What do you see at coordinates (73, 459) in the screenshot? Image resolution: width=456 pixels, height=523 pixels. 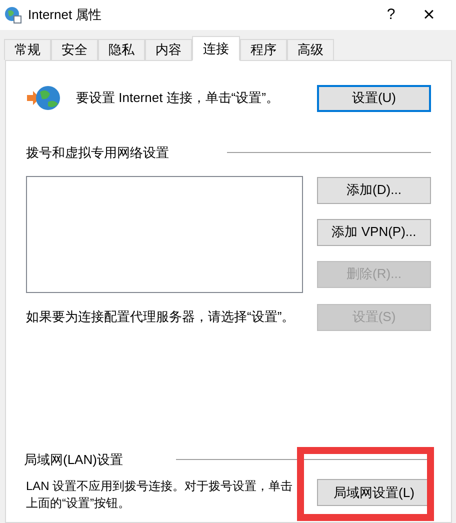 I see `section-heading: 局域网(LAN)设置` at bounding box center [73, 459].